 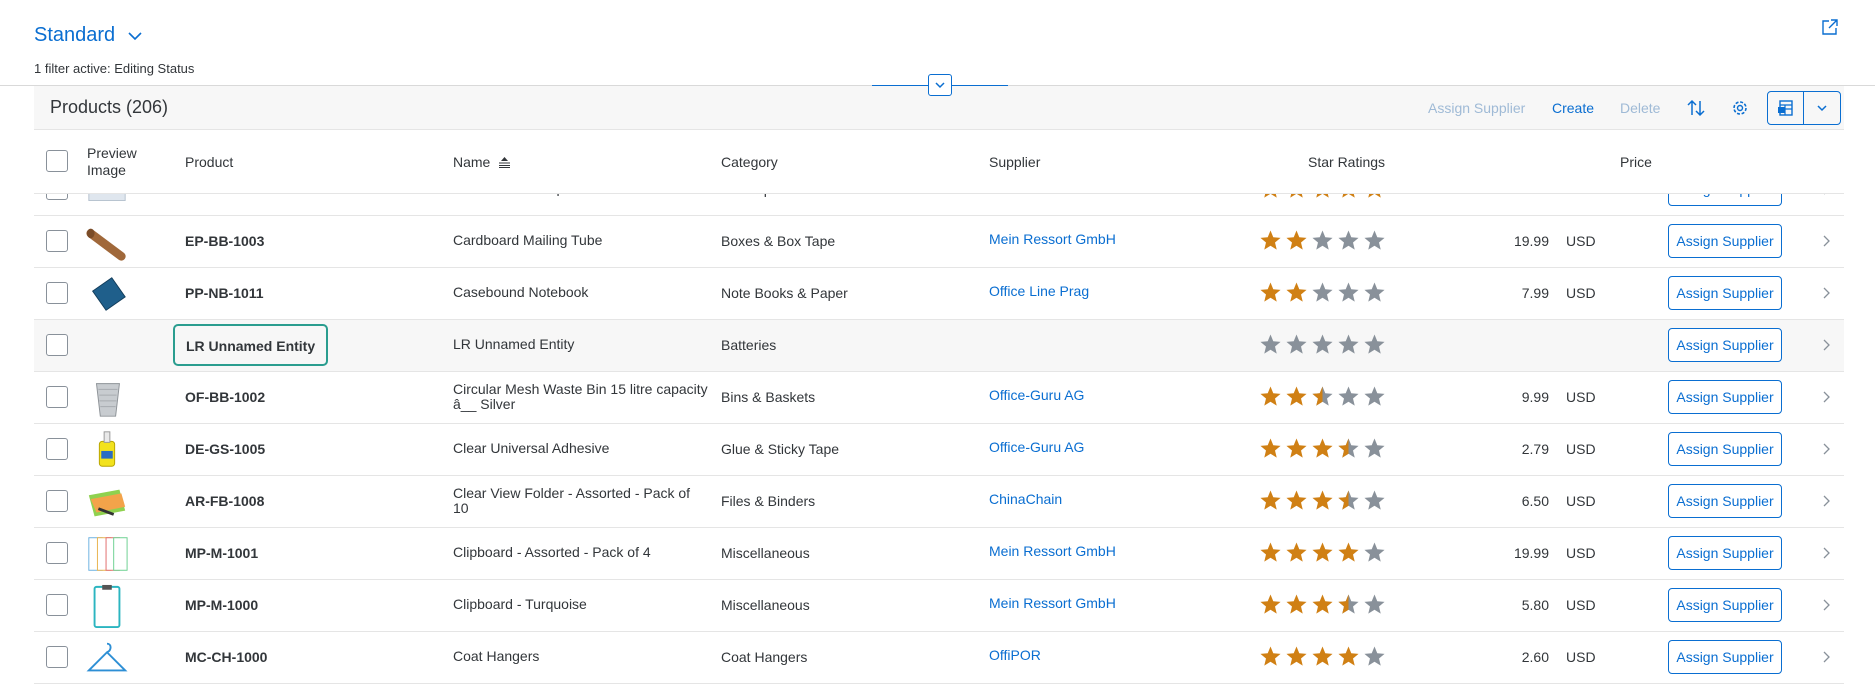 I want to click on export-split-button, so click(x=1804, y=108).